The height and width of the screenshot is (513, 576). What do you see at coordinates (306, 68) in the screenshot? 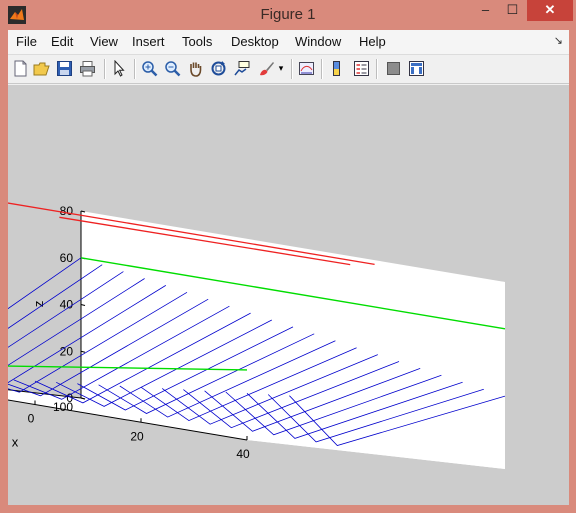
I see `link-plot-icon` at bounding box center [306, 68].